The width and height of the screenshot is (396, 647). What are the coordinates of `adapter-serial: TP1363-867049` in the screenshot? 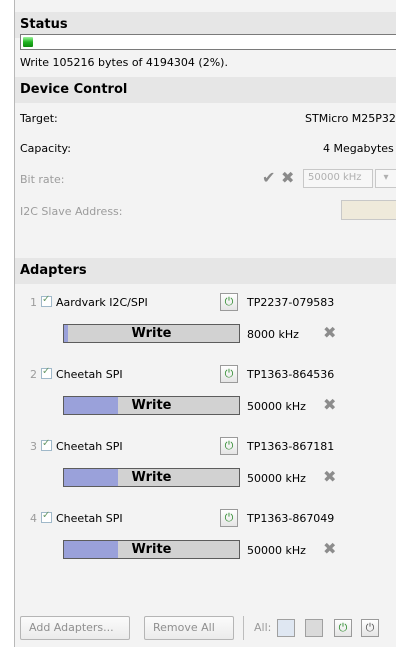 It's located at (291, 518).